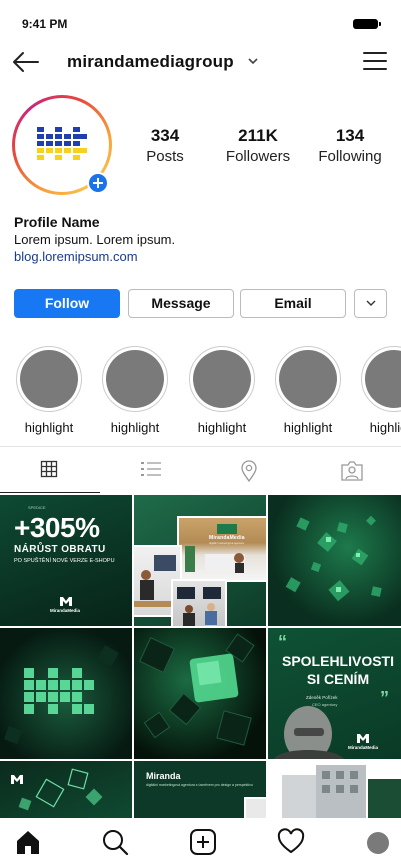  I want to click on tab-list, so click(150, 470).